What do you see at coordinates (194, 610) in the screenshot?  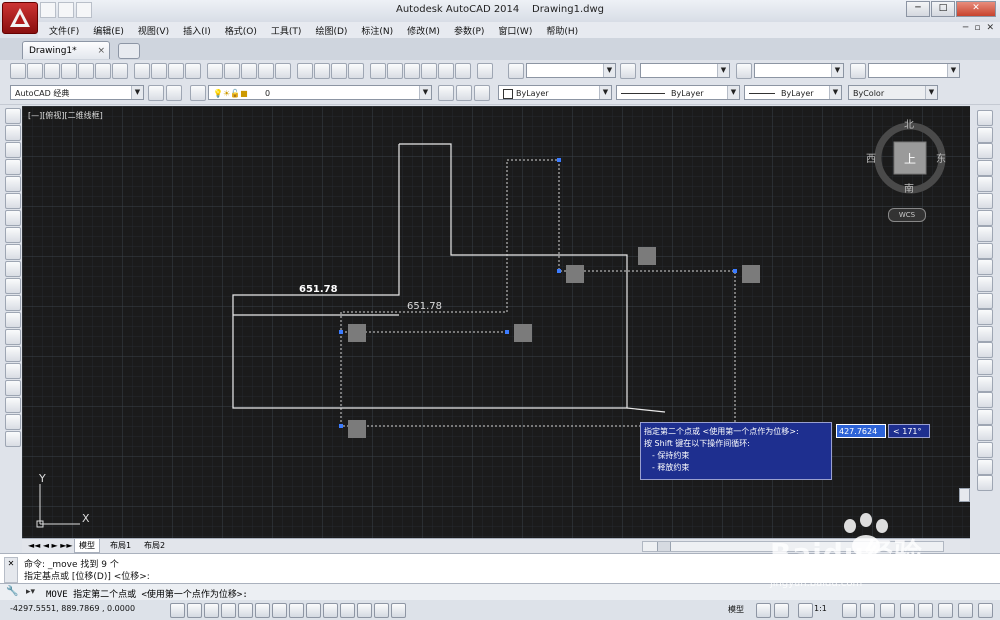 I see `snap-mode-toggle-icon` at bounding box center [194, 610].